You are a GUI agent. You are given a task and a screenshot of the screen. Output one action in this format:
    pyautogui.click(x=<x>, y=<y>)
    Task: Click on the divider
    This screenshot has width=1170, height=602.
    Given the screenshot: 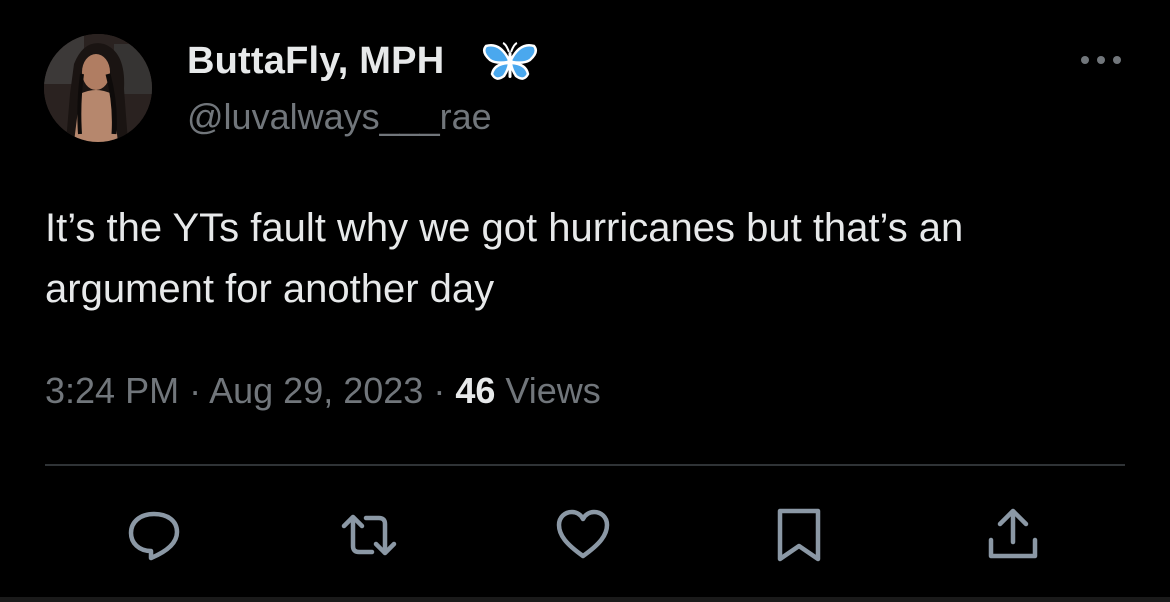 What is the action you would take?
    pyautogui.click(x=585, y=465)
    